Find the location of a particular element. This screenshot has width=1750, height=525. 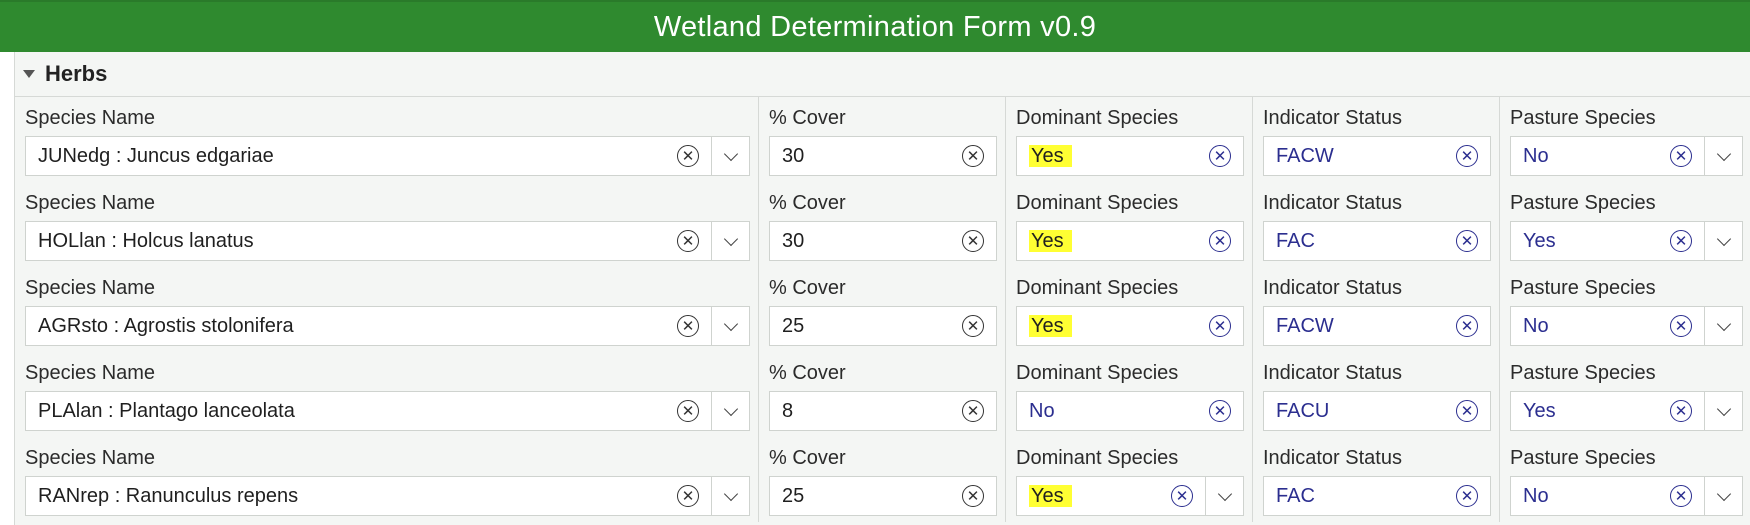

species-name-field: RANrep : Ranunculus repens ✕ is located at coordinates (387, 496).